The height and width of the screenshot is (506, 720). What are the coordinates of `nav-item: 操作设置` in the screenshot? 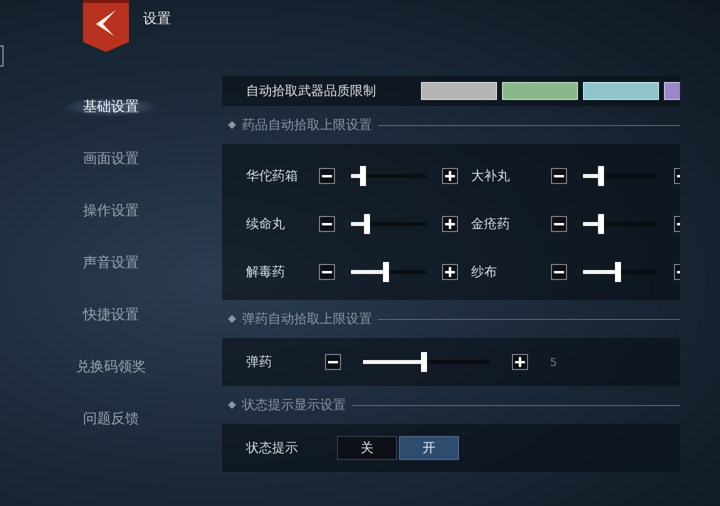 It's located at (111, 211).